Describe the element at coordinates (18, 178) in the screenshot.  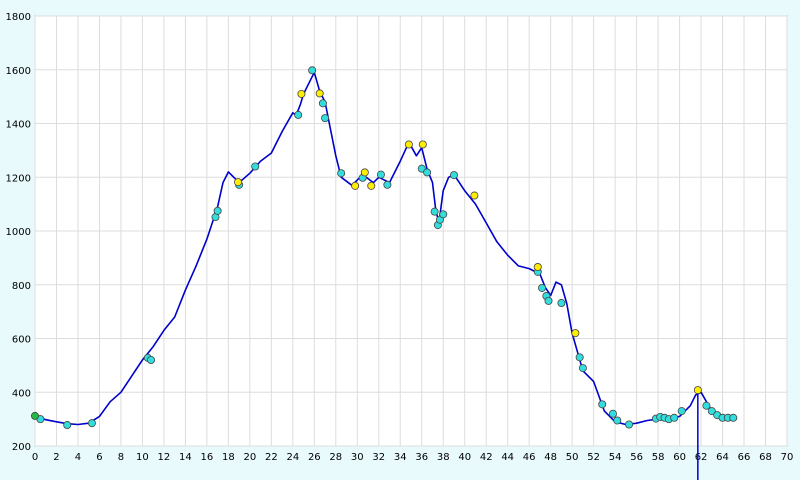
I see `y-tick-label: 1200` at that location.